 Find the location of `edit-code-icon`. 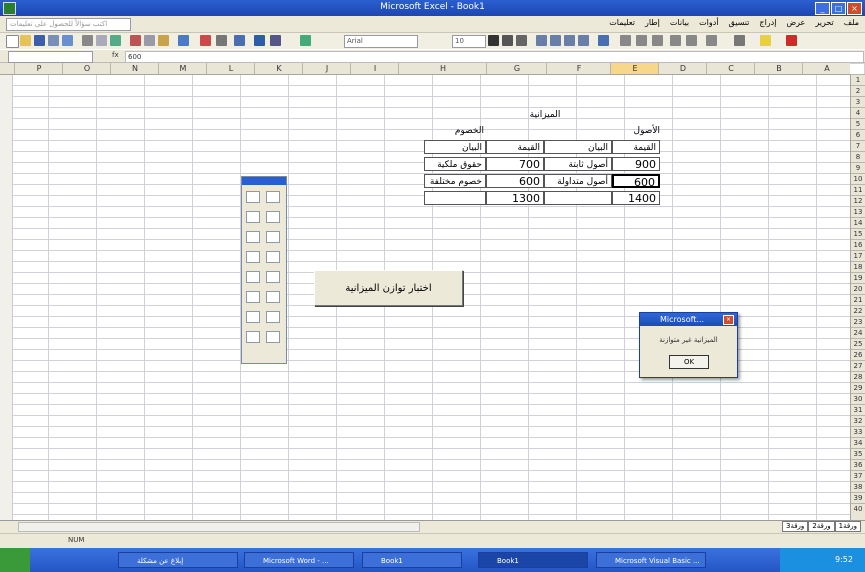

edit-code-icon is located at coordinates (273, 317).